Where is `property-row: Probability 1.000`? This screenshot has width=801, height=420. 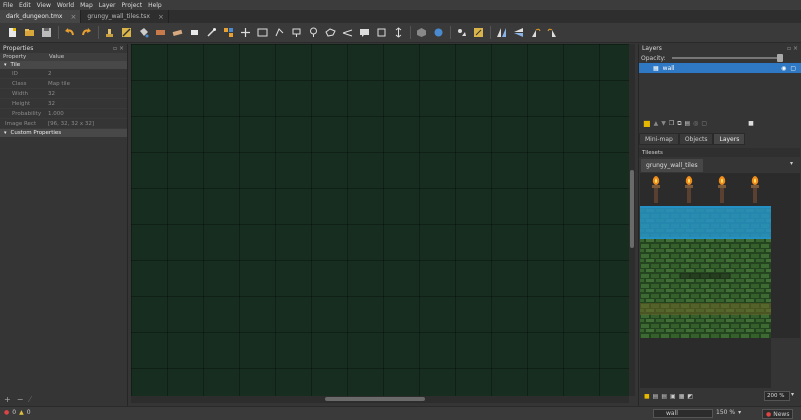 property-row: Probability 1.000 is located at coordinates (63, 114).